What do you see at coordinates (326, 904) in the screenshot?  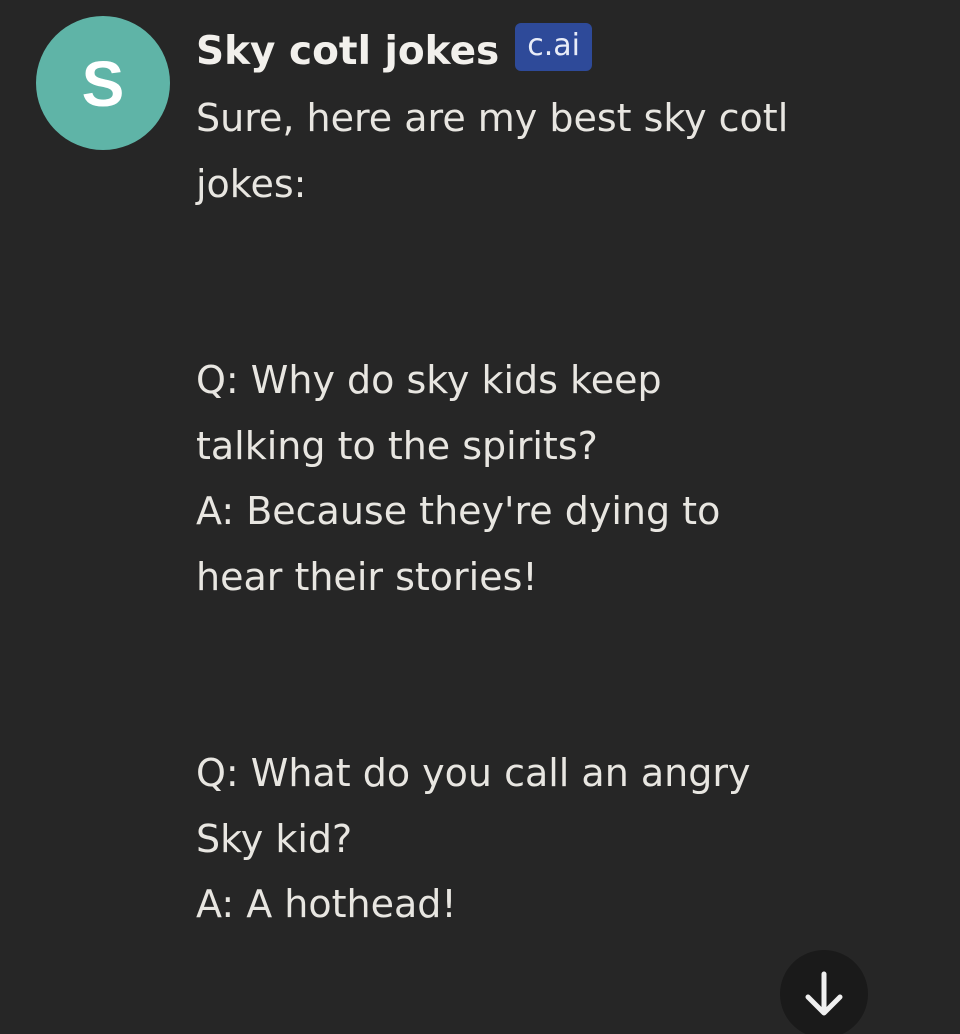 I see `joke2-answer-line-1: A: A hothead!` at bounding box center [326, 904].